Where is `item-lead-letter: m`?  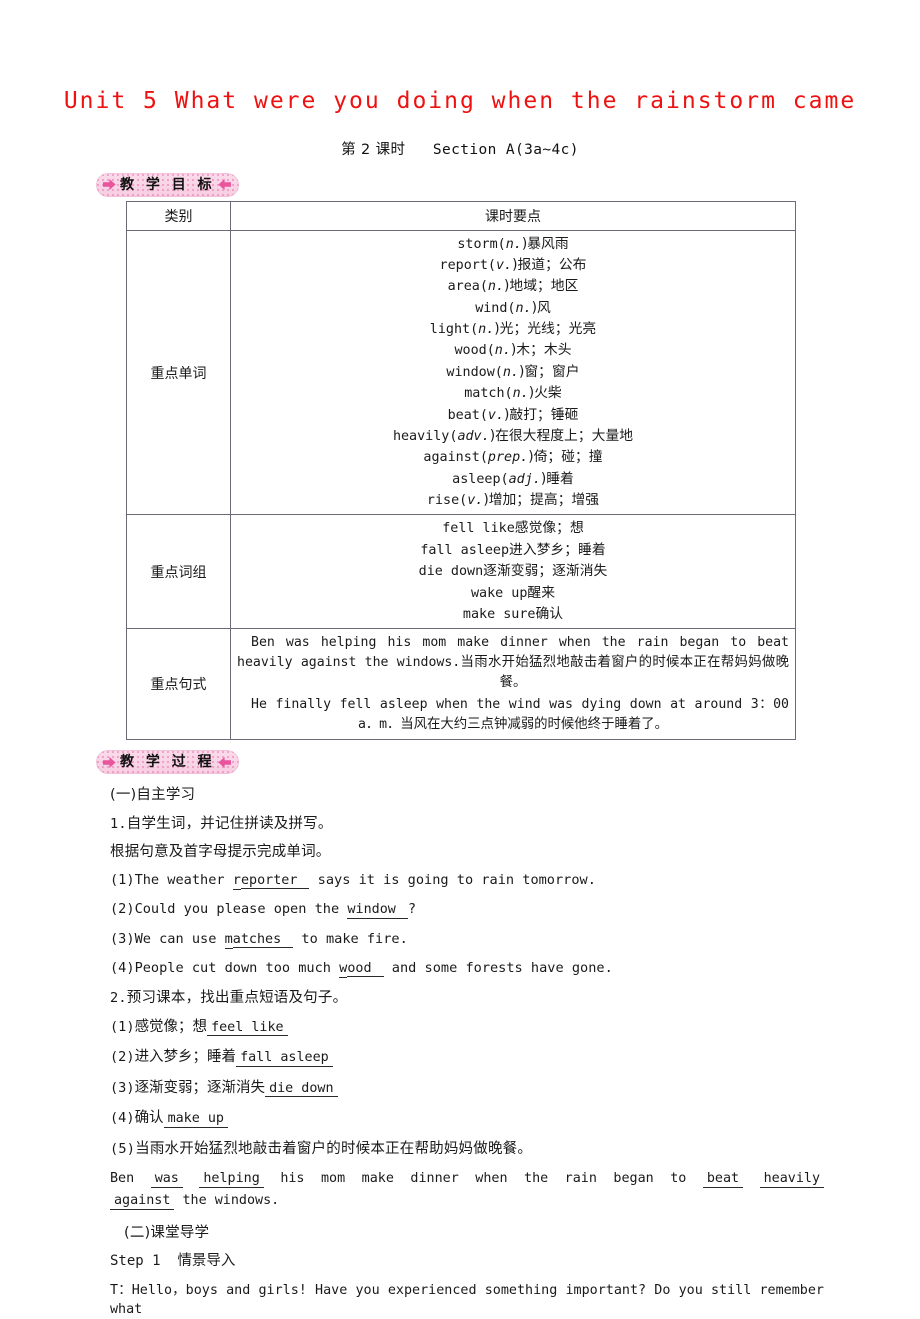
item-lead-letter: m is located at coordinates (228, 939).